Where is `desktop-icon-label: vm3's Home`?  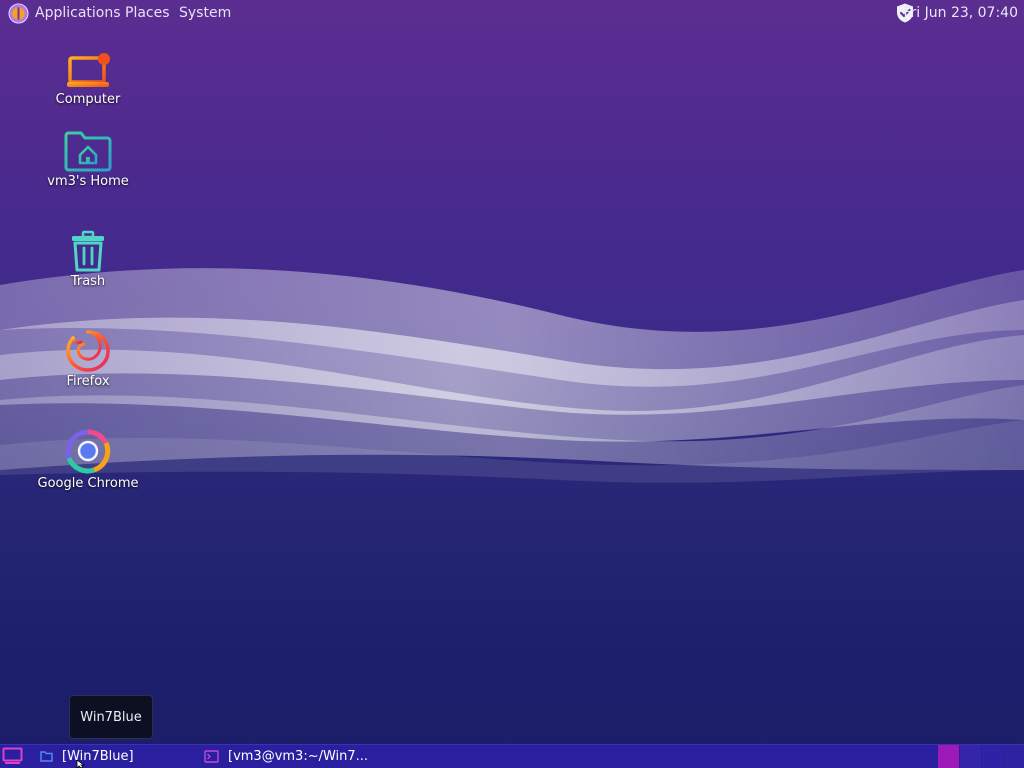
desktop-icon-label: vm3's Home is located at coordinates (88, 181).